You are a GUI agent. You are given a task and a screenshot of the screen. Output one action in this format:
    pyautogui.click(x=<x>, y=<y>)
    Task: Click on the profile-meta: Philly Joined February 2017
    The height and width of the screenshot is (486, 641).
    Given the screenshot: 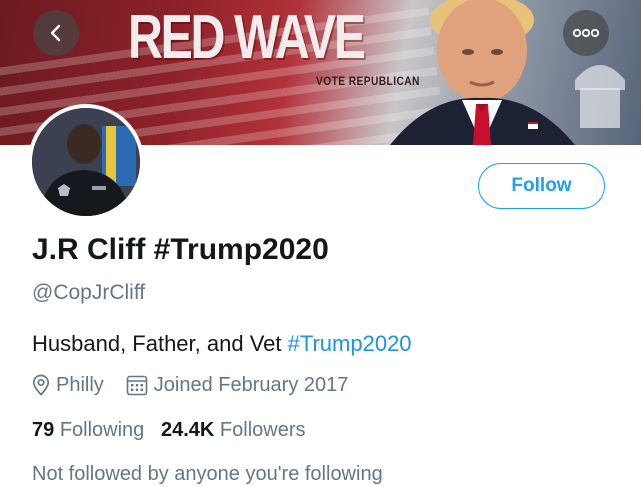 What is the action you would take?
    pyautogui.click(x=190, y=385)
    